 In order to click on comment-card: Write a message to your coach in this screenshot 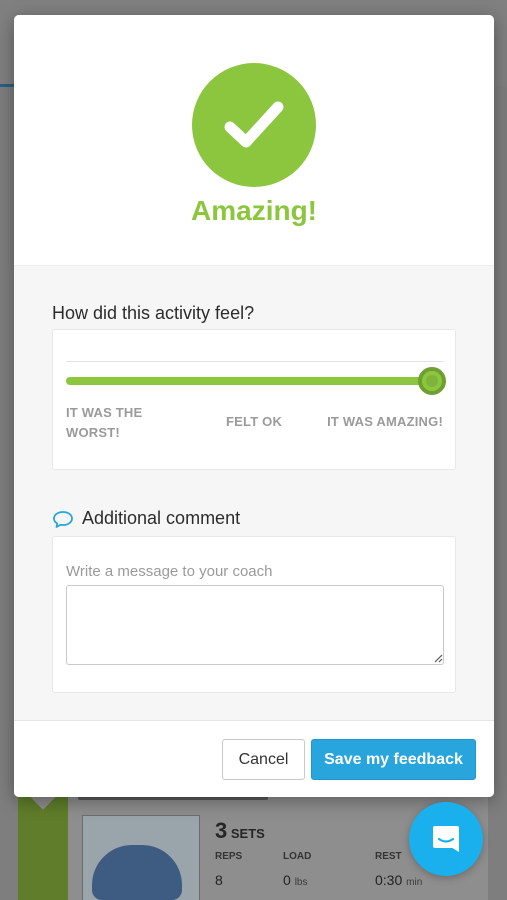, I will do `click(254, 614)`.